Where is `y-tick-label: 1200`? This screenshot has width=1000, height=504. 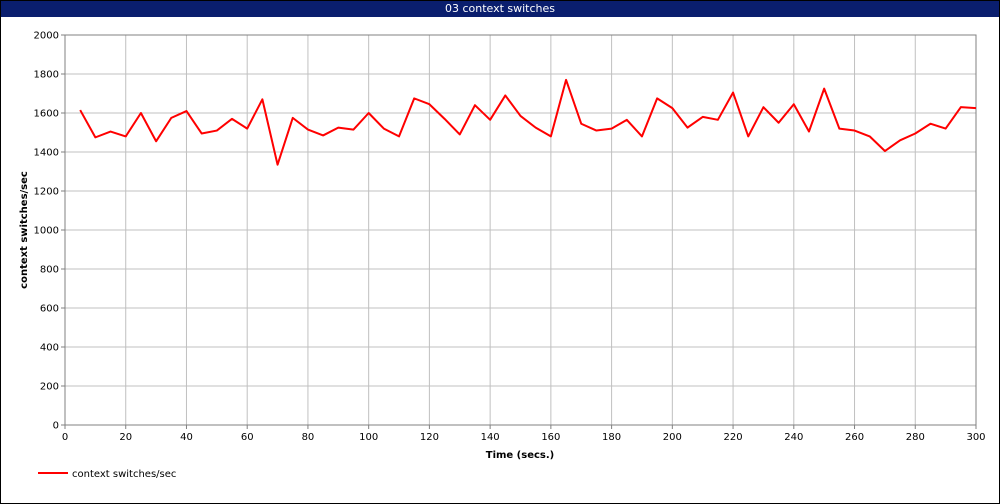 y-tick-label: 1200 is located at coordinates (46, 192).